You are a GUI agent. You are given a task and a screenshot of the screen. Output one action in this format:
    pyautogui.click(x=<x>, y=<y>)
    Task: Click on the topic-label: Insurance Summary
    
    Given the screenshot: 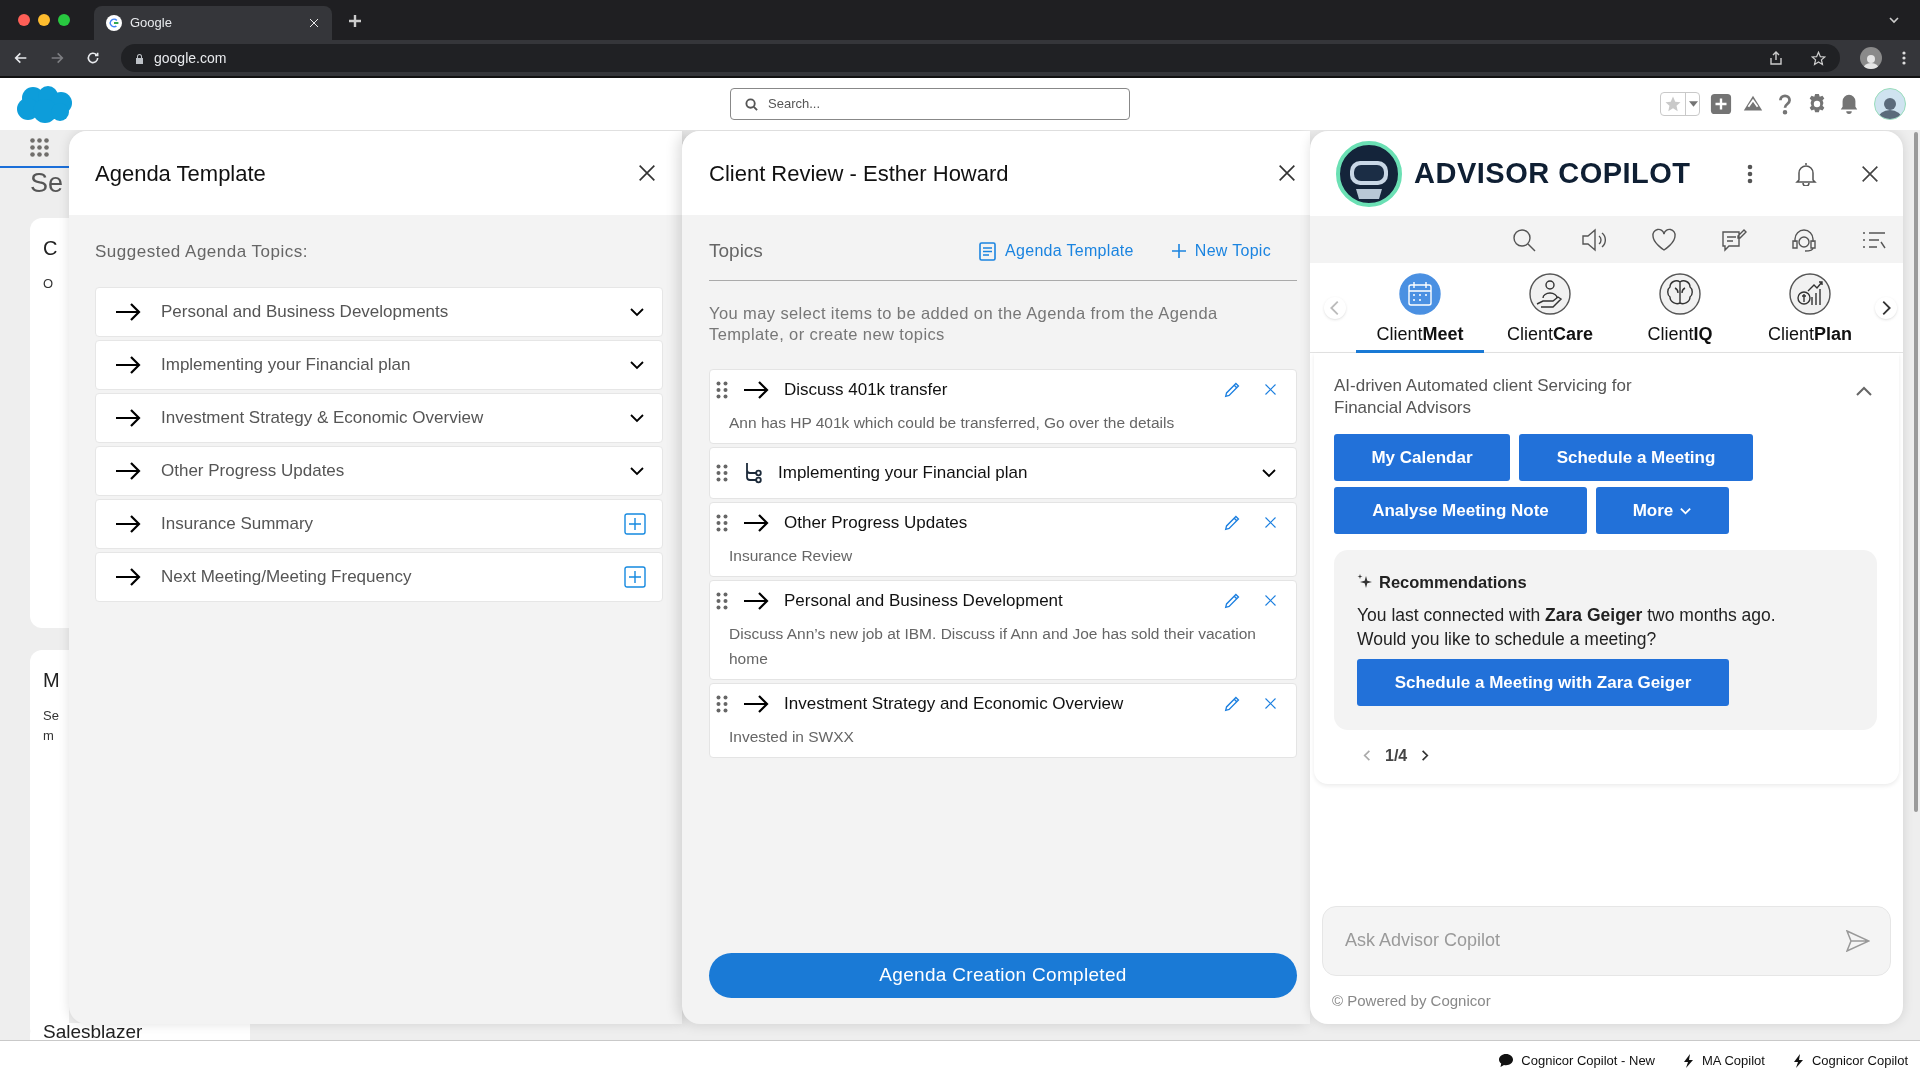 What is the action you would take?
    pyautogui.click(x=238, y=523)
    